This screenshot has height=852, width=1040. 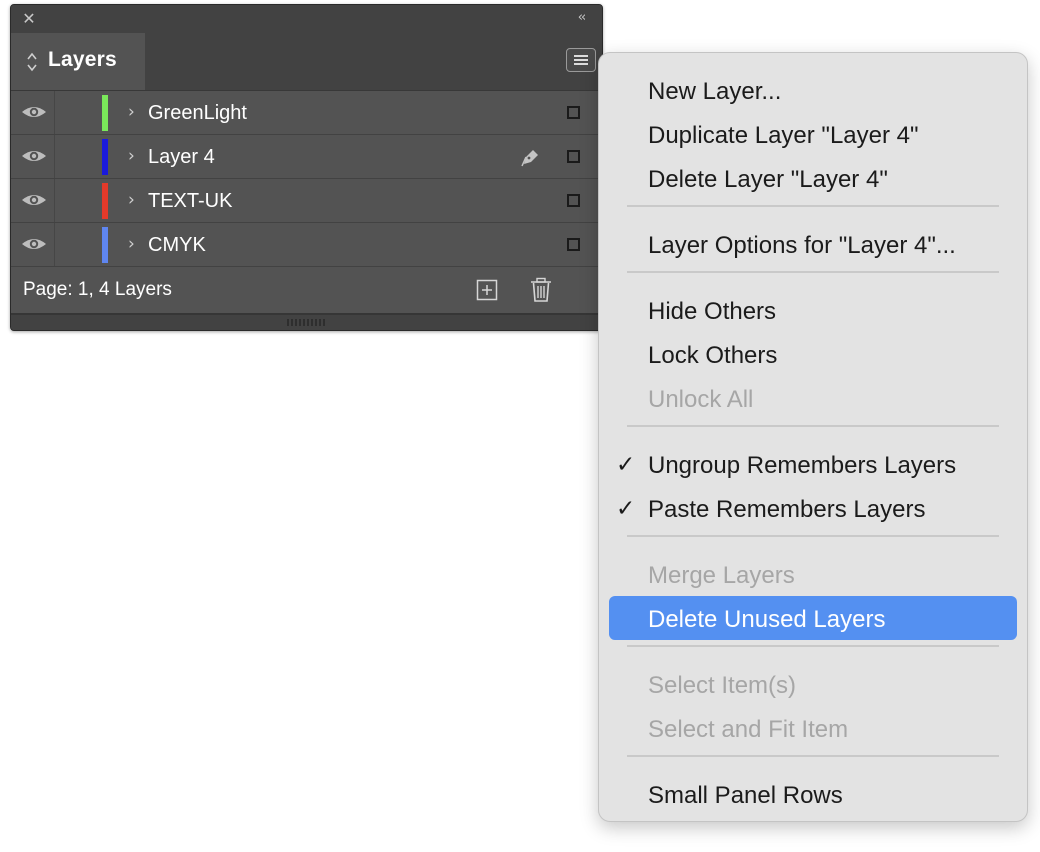 I want to click on menu-item-small-panel-rows: Small Panel Rows, so click(x=813, y=794).